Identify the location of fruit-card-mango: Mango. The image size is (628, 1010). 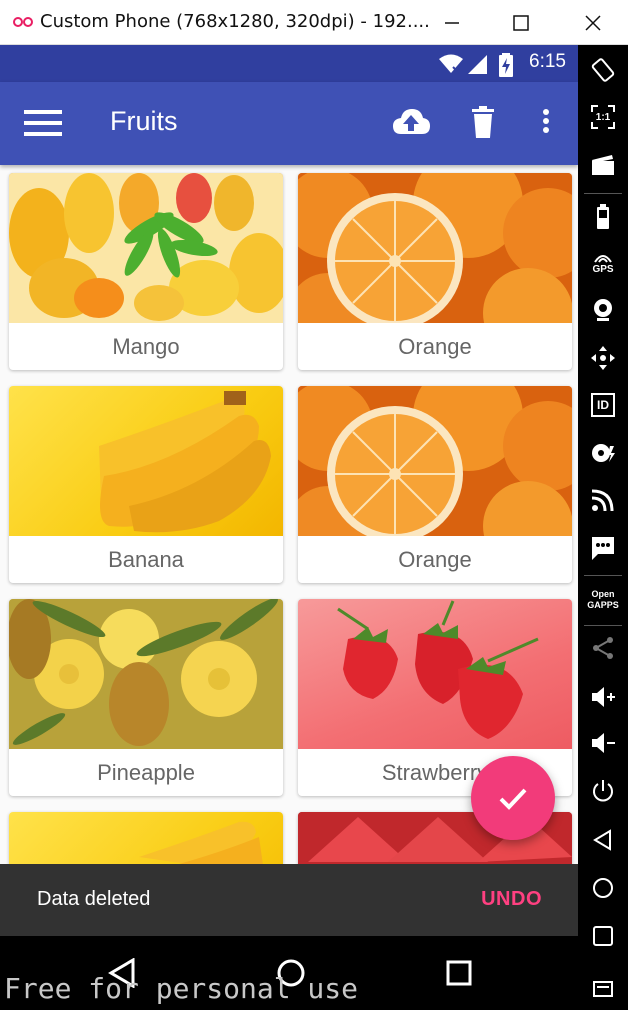
(146, 271).